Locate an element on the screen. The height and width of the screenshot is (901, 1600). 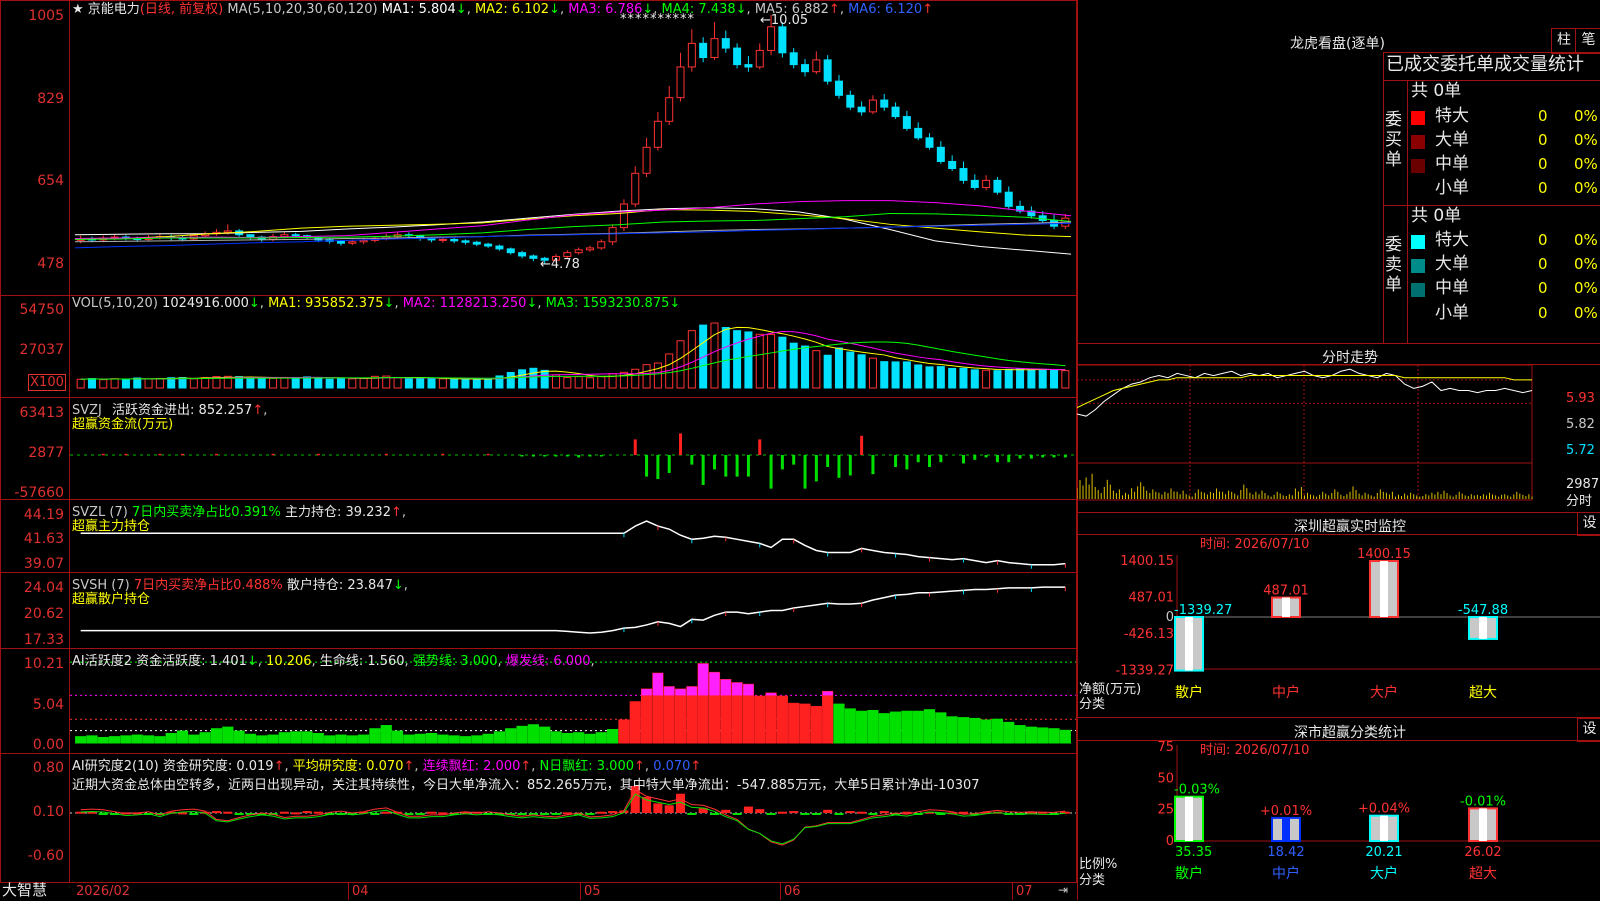
favorite-star-icon: ★ is located at coordinates (78, 9).